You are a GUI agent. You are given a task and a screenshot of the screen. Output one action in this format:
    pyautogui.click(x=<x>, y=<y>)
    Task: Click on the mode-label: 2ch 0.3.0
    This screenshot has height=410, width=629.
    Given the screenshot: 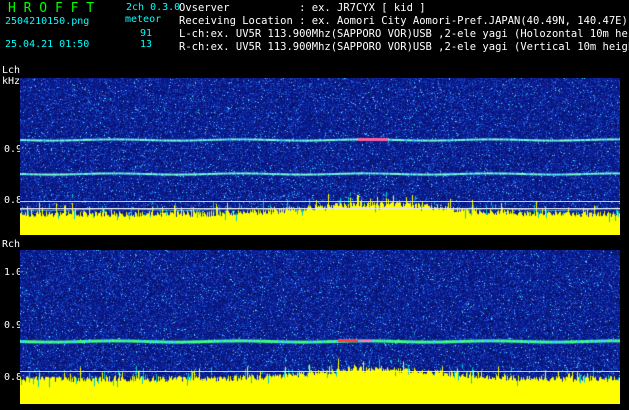 What is the action you would take?
    pyautogui.click(x=153, y=7)
    